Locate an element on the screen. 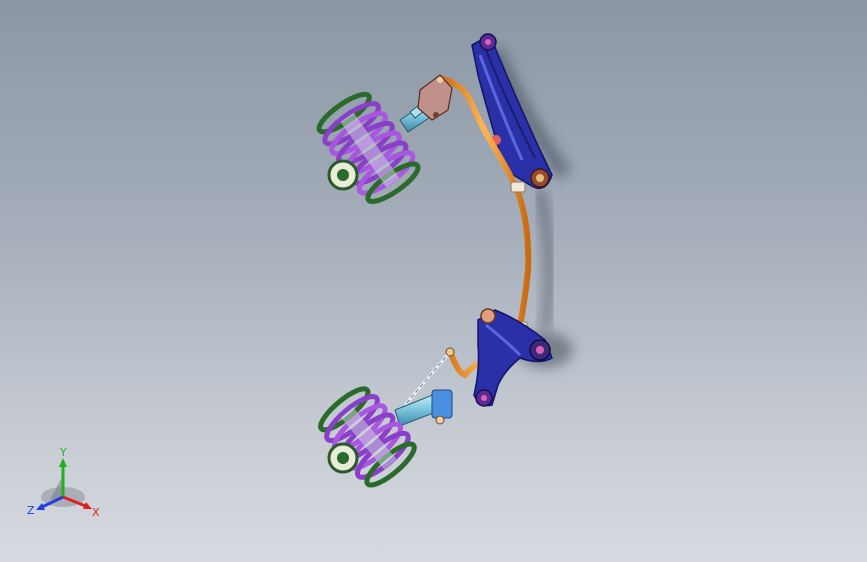 The width and height of the screenshot is (867, 562). upper-coil-spring is located at coordinates (369, 147).